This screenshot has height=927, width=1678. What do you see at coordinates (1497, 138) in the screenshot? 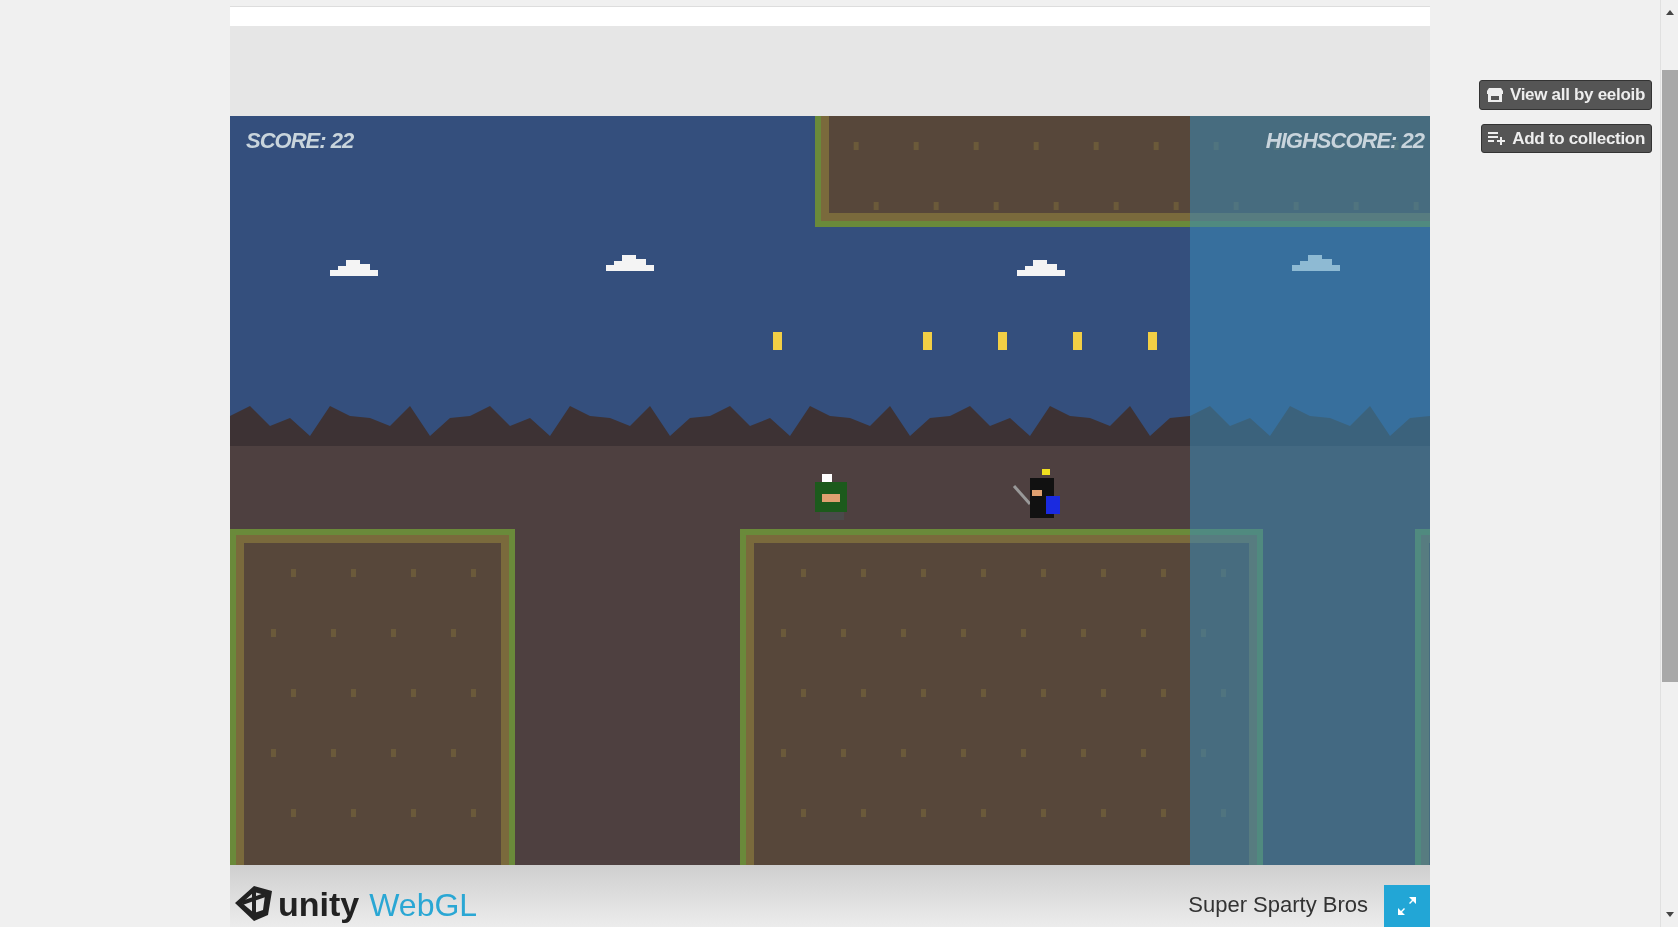
I see `playlist-add-icon` at bounding box center [1497, 138].